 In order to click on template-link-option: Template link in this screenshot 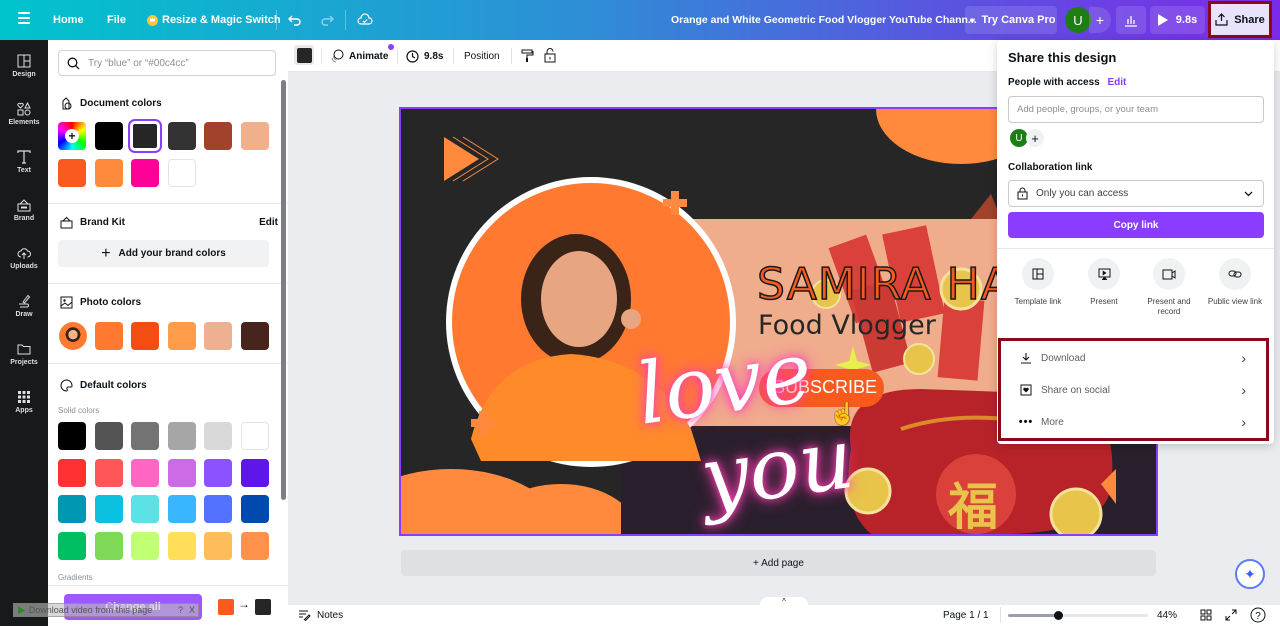, I will do `click(1038, 282)`.